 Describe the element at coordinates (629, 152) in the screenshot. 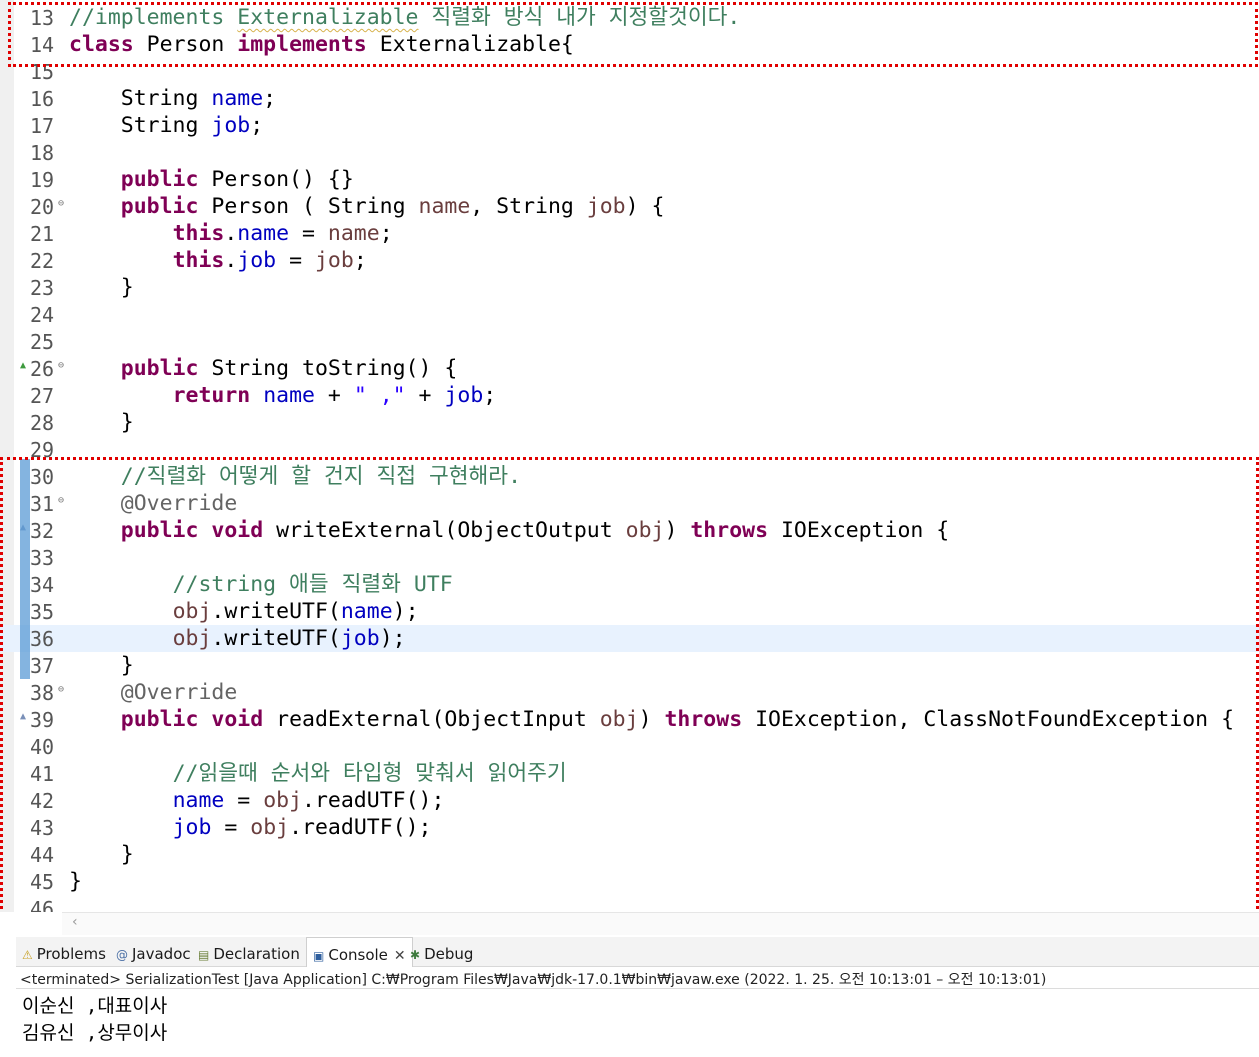

I see `code-line-18: 18` at that location.